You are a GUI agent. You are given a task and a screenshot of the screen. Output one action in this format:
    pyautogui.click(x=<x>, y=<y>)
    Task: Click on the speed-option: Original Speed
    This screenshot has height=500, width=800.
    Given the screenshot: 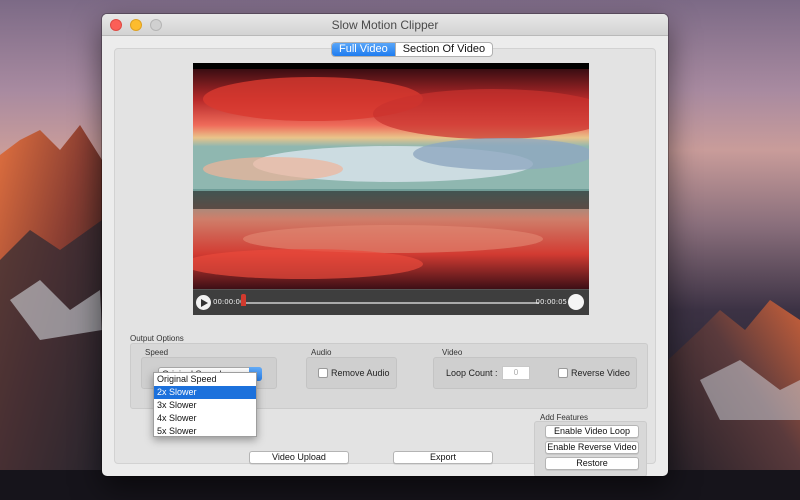 What is the action you would take?
    pyautogui.click(x=205, y=379)
    